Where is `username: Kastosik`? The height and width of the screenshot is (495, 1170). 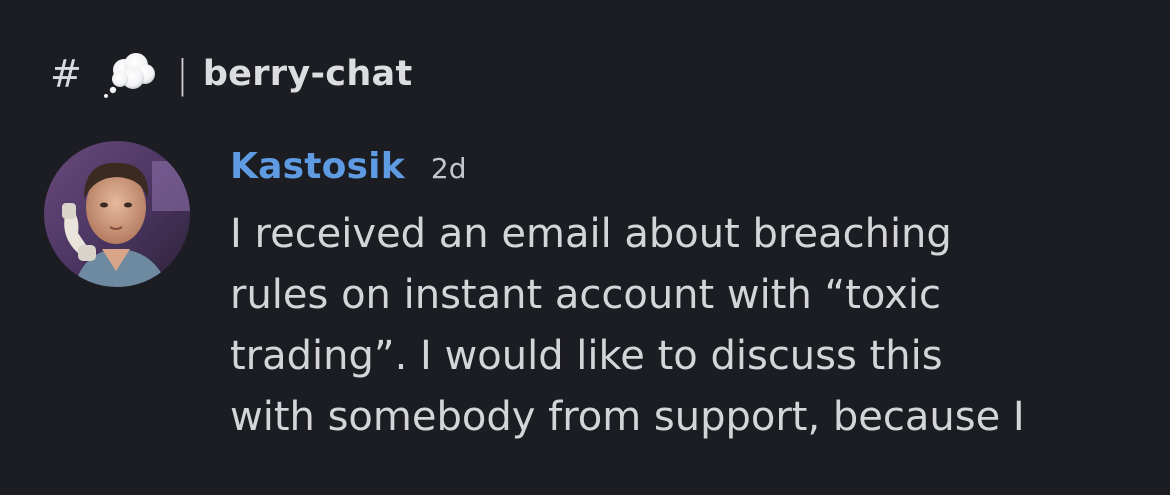 username: Kastosik is located at coordinates (317, 166).